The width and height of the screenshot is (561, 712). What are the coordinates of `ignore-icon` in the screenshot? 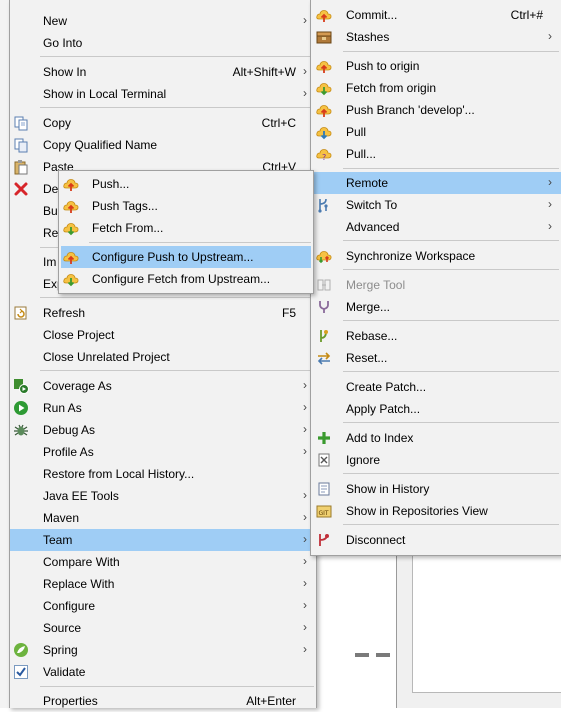 It's located at (324, 460).